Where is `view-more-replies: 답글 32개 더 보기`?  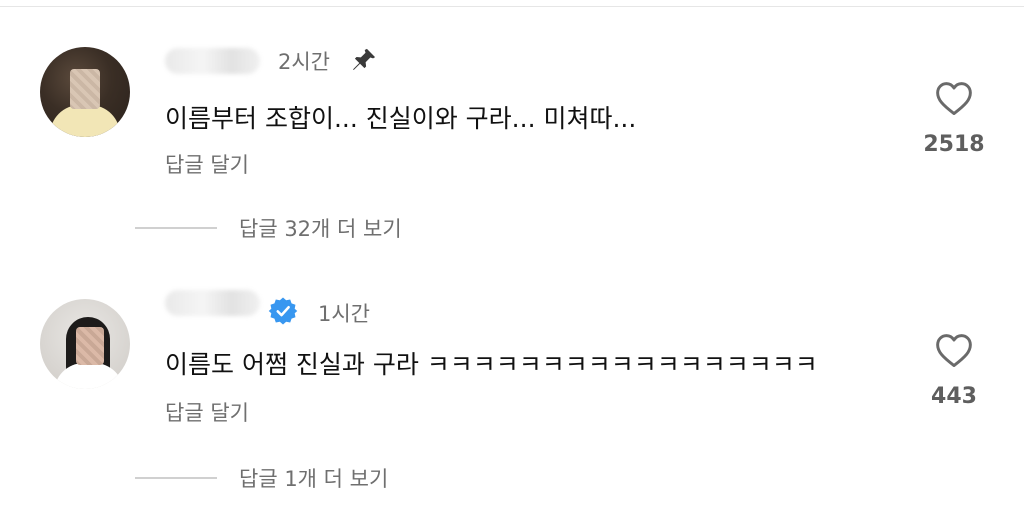 view-more-replies: 답글 32개 더 보기 is located at coordinates (268, 228).